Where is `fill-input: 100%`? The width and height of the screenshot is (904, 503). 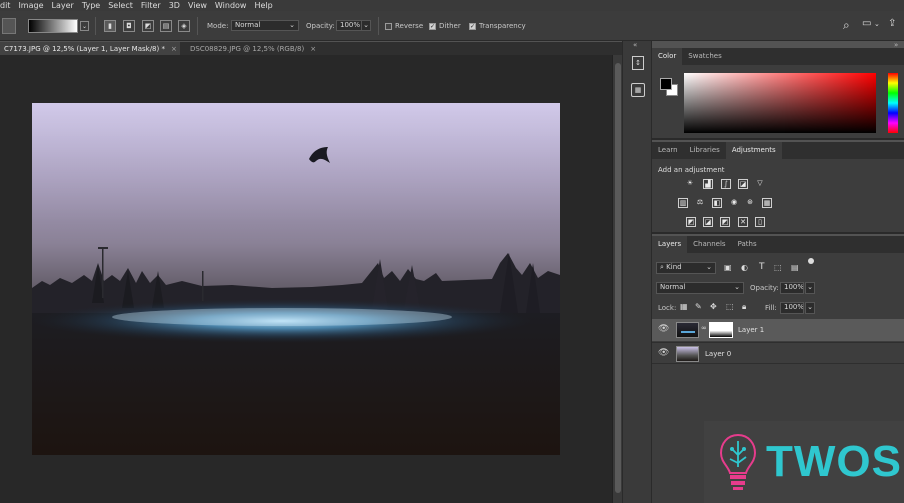
fill-input: 100% is located at coordinates (792, 308).